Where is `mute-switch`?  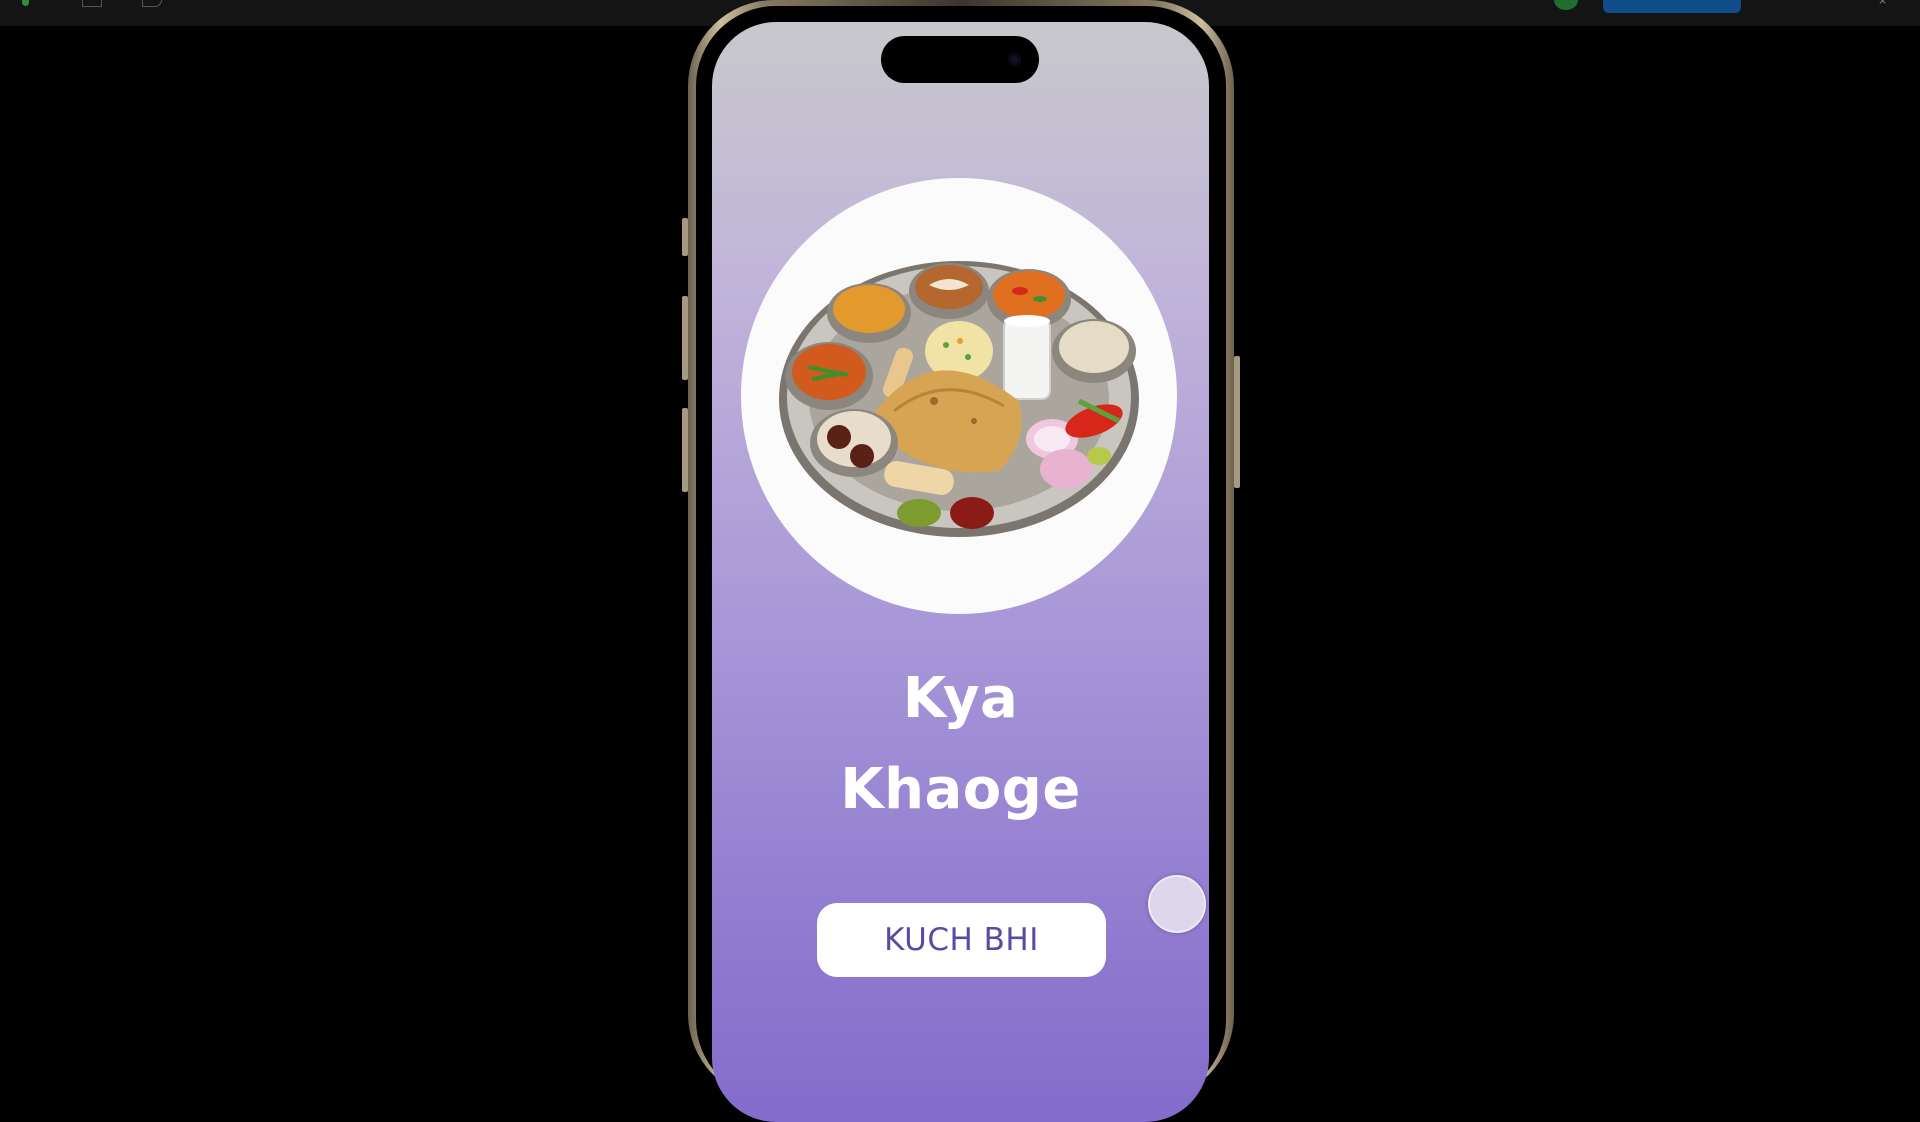
mute-switch is located at coordinates (685, 237).